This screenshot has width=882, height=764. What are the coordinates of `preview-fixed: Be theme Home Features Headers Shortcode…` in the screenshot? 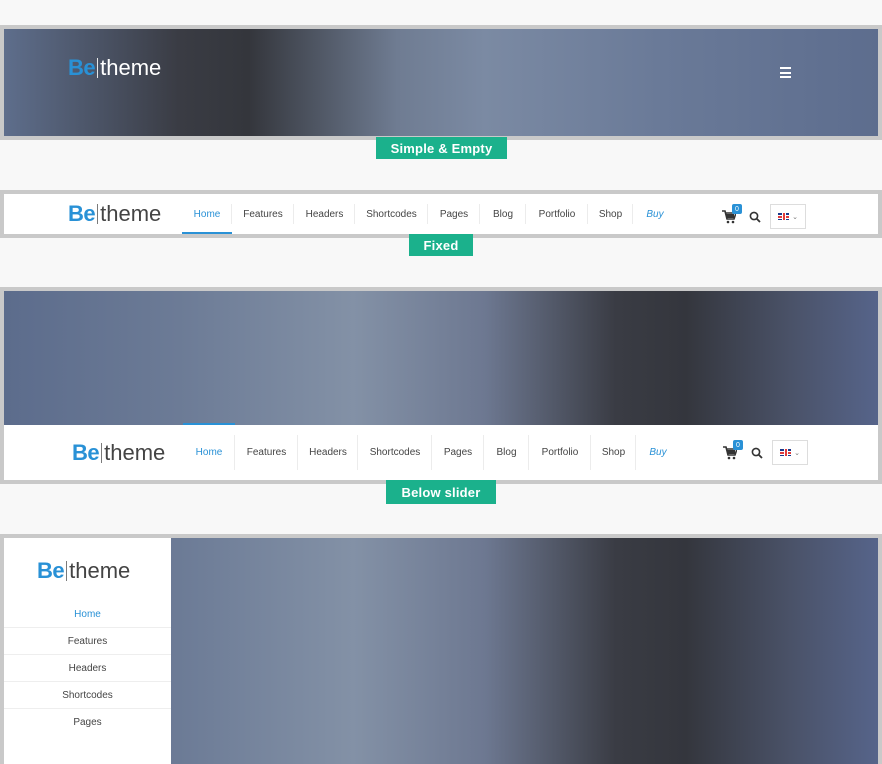 It's located at (441, 214).